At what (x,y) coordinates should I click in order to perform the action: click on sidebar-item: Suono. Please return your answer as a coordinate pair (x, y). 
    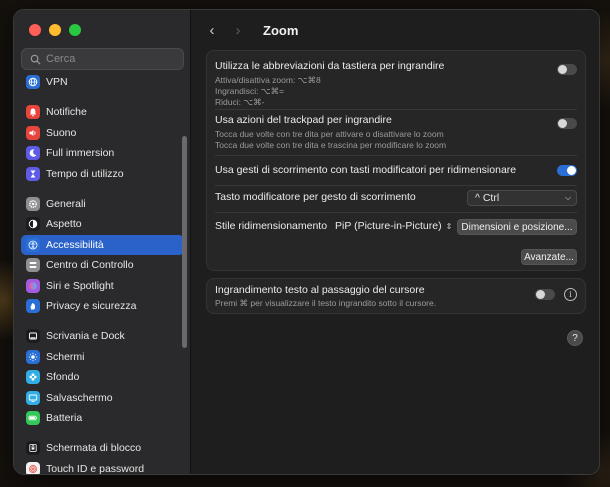
    Looking at the image, I should click on (102, 133).